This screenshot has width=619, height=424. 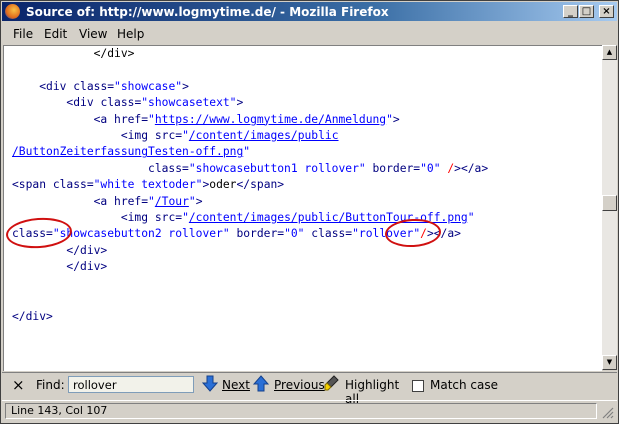 What do you see at coordinates (93, 34) in the screenshot?
I see `menu-view: View` at bounding box center [93, 34].